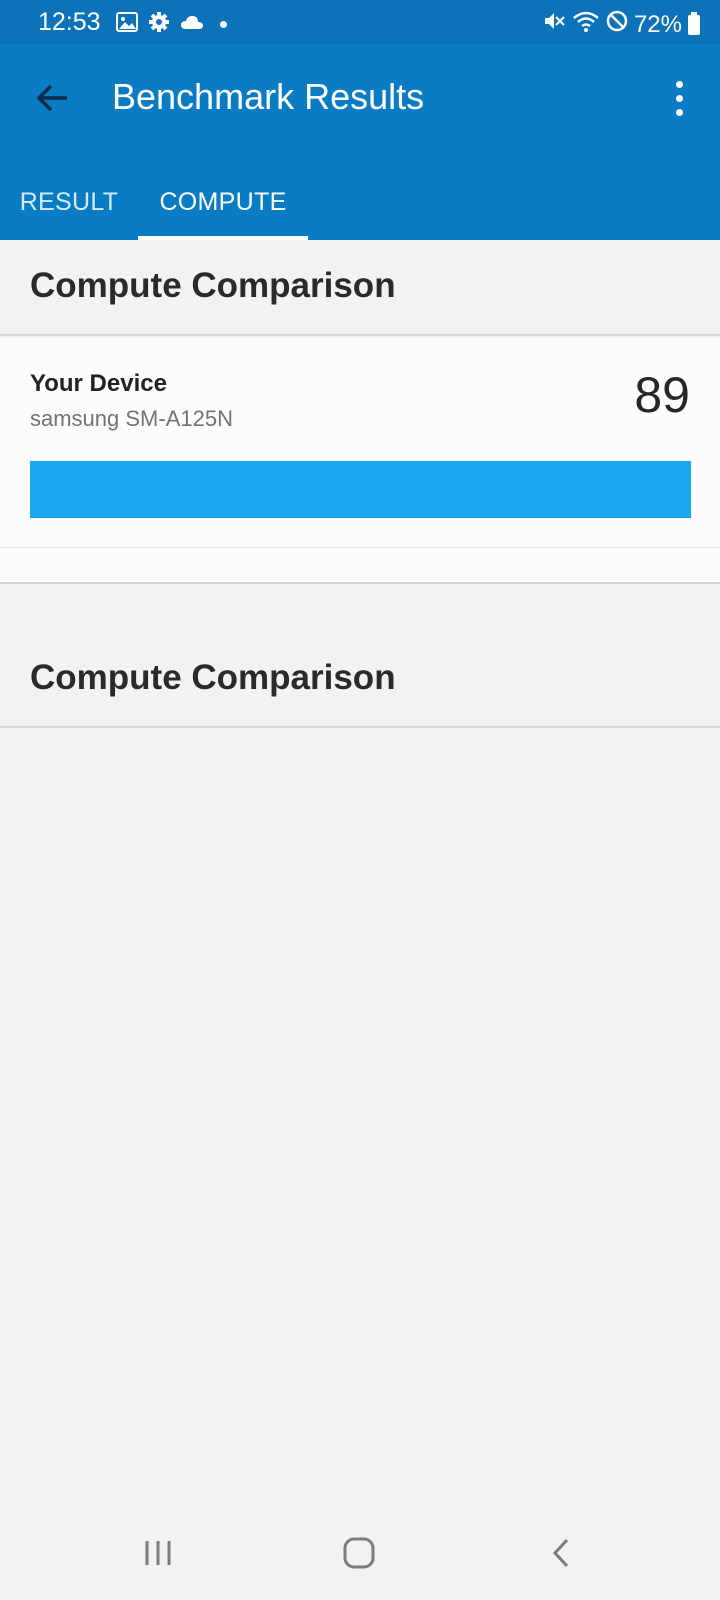  Describe the element at coordinates (360, 142) in the screenshot. I see `app-bar: Benchmark Results RESULT COMPUTE` at that location.